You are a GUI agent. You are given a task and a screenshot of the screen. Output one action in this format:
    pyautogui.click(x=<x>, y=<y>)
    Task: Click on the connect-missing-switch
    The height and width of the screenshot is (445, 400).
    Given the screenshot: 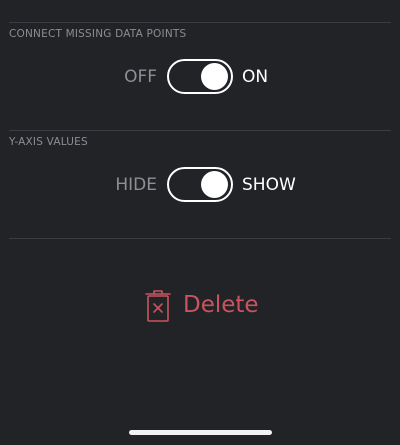 What is the action you would take?
    pyautogui.click(x=200, y=76)
    